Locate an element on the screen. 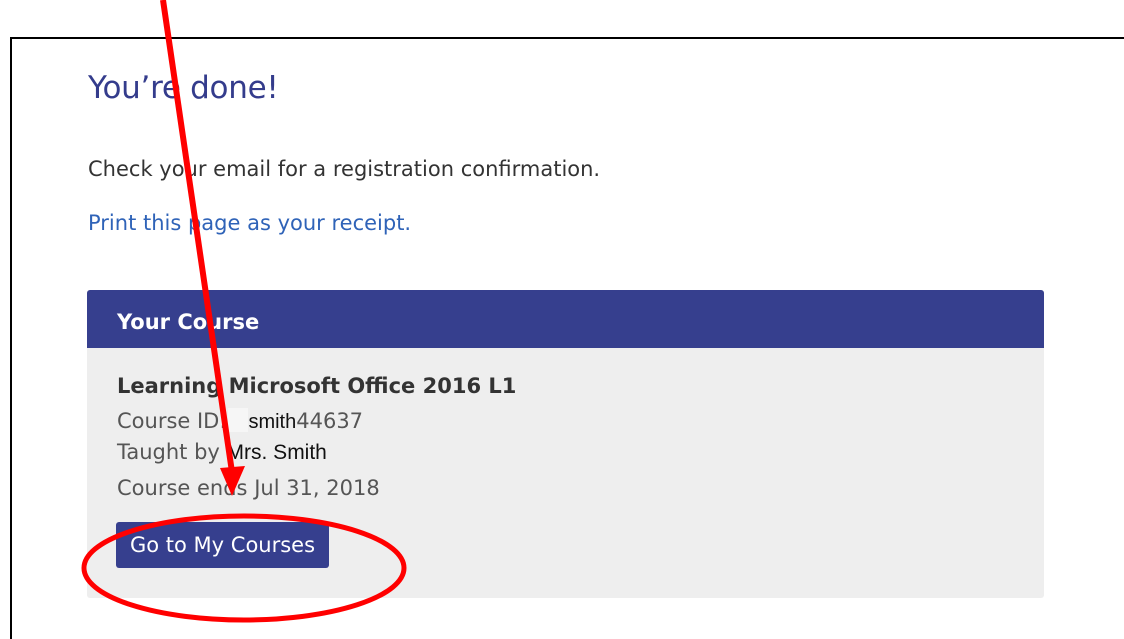  course-ends-line: Course ends Jul 31, 2018 is located at coordinates (248, 488).